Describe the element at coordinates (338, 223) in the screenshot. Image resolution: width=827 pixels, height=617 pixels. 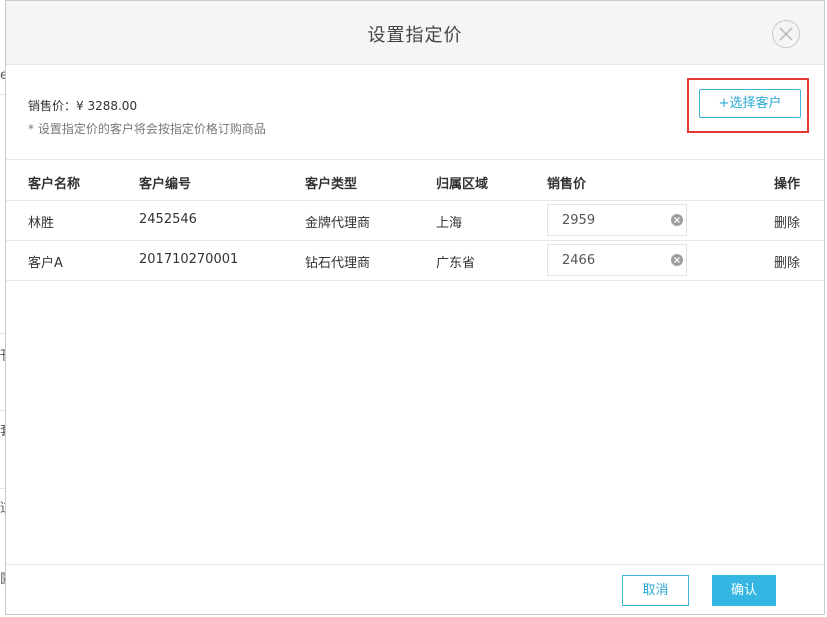
I see `customer-type: 金牌代理商` at that location.